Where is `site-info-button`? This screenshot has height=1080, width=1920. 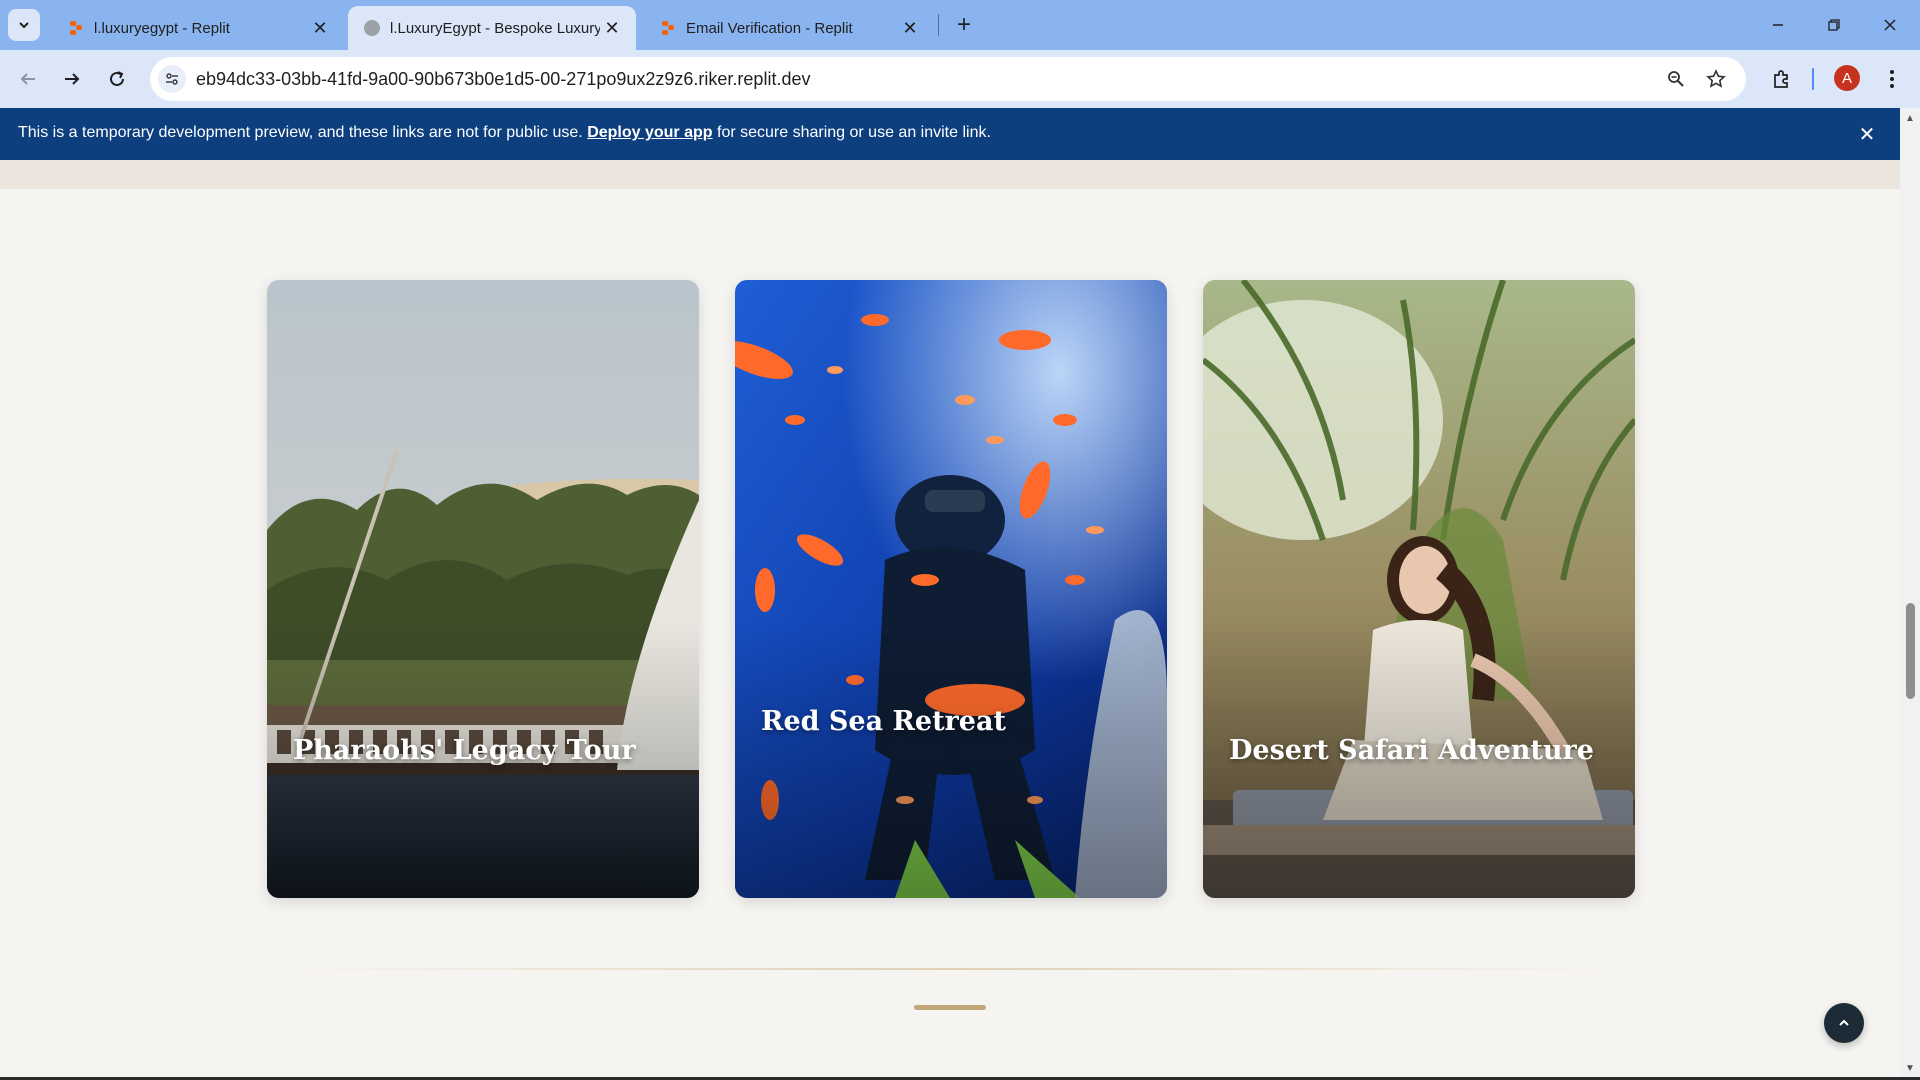 site-info-button is located at coordinates (172, 79).